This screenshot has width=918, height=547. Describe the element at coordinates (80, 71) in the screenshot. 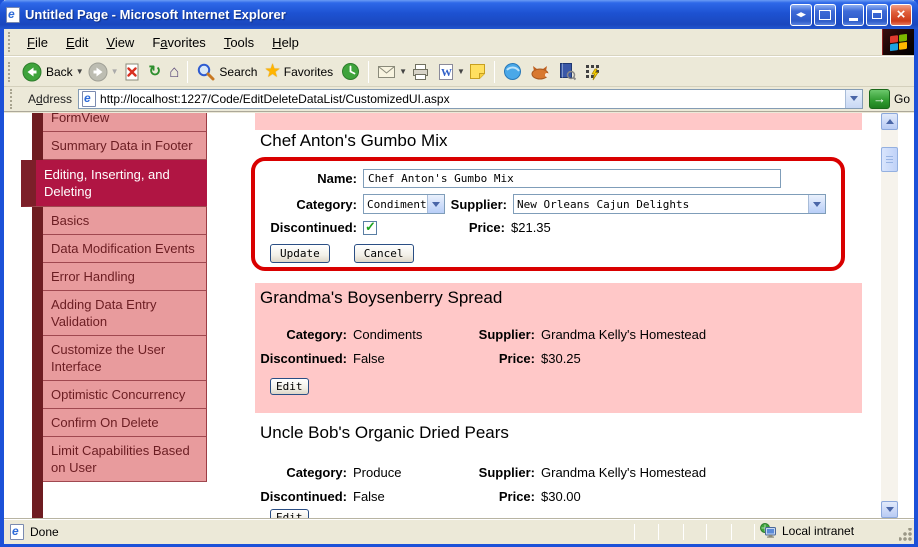

I see `back-dropdown-caret: ▼` at that location.